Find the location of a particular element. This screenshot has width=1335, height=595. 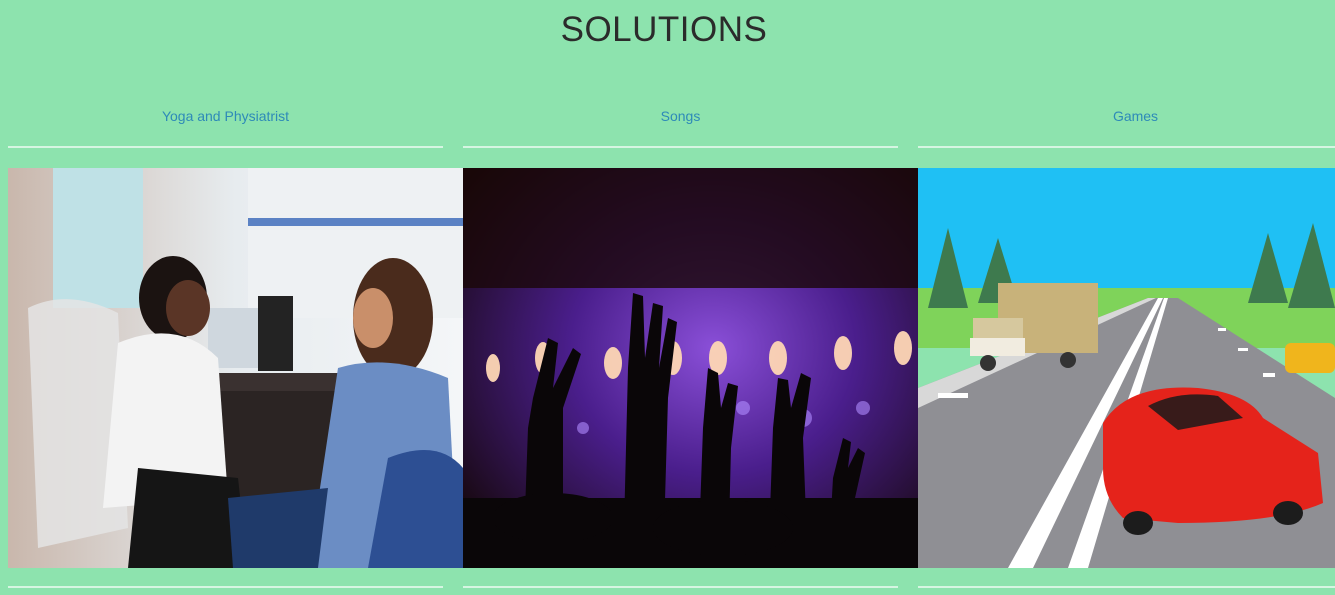

tab-songs: Songs is located at coordinates (680, 116).